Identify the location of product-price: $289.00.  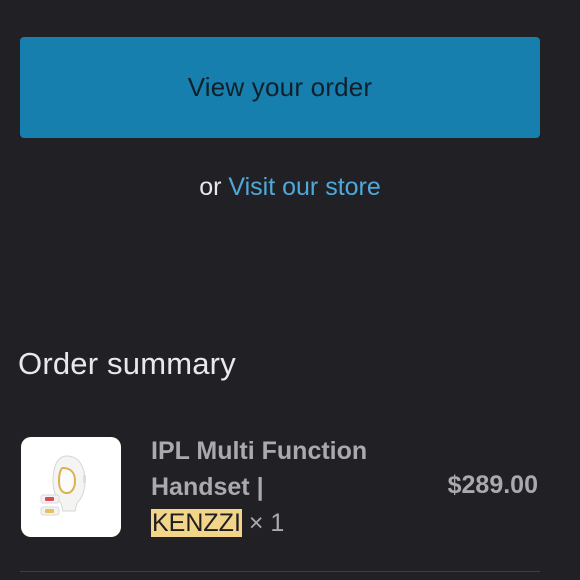
(492, 485).